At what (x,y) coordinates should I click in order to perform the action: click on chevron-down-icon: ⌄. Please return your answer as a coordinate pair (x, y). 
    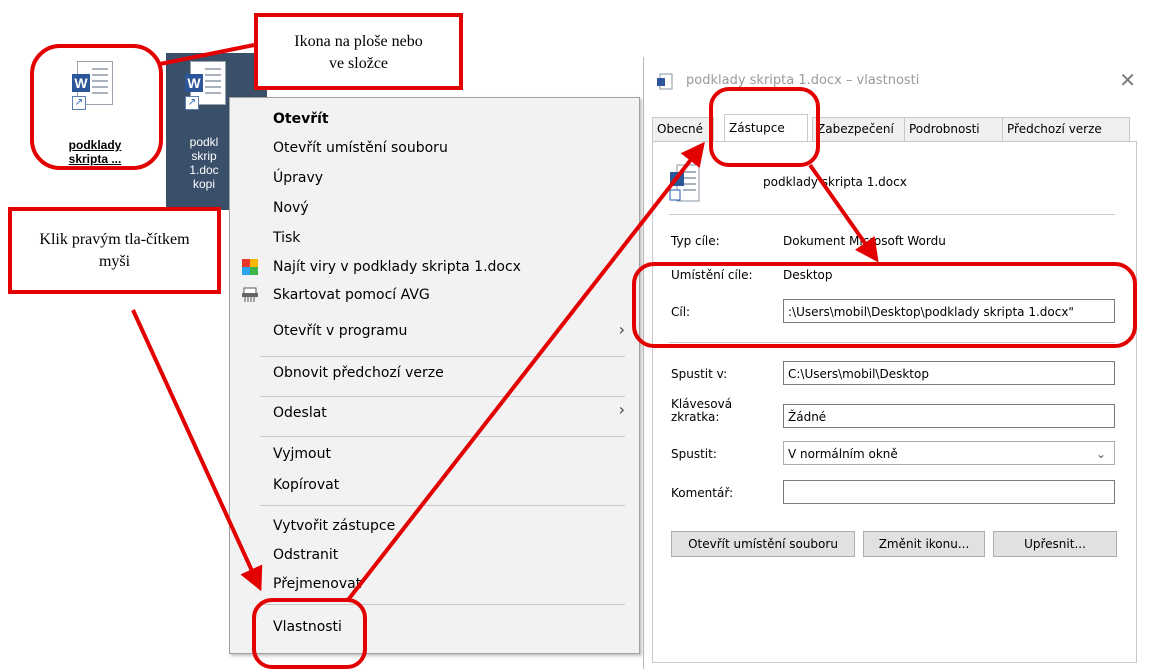
    Looking at the image, I should click on (1100, 454).